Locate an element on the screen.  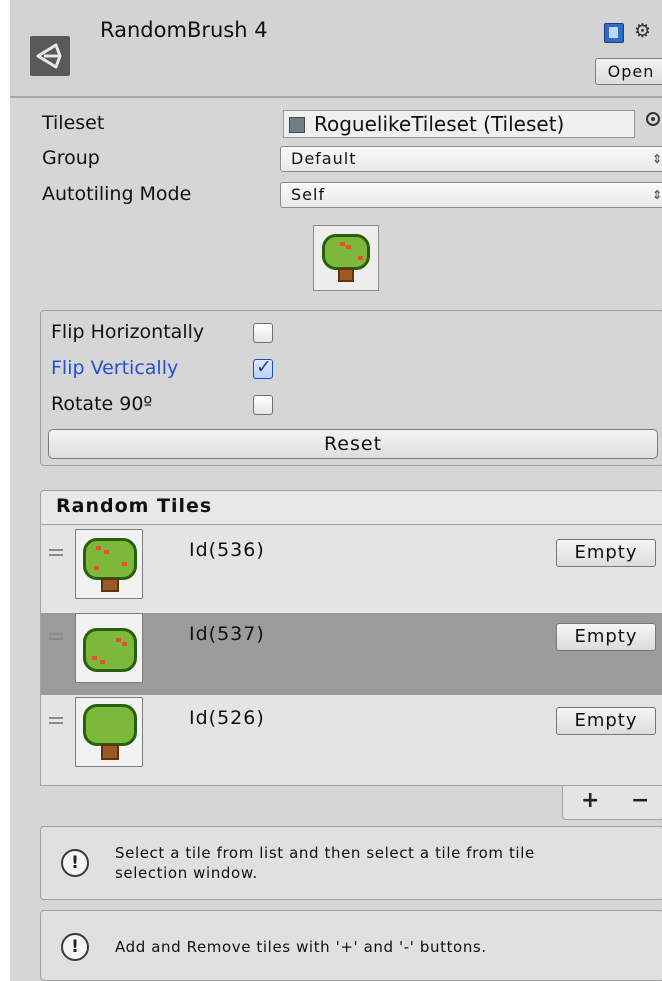
tile-id: Id(536) is located at coordinates (227, 550).